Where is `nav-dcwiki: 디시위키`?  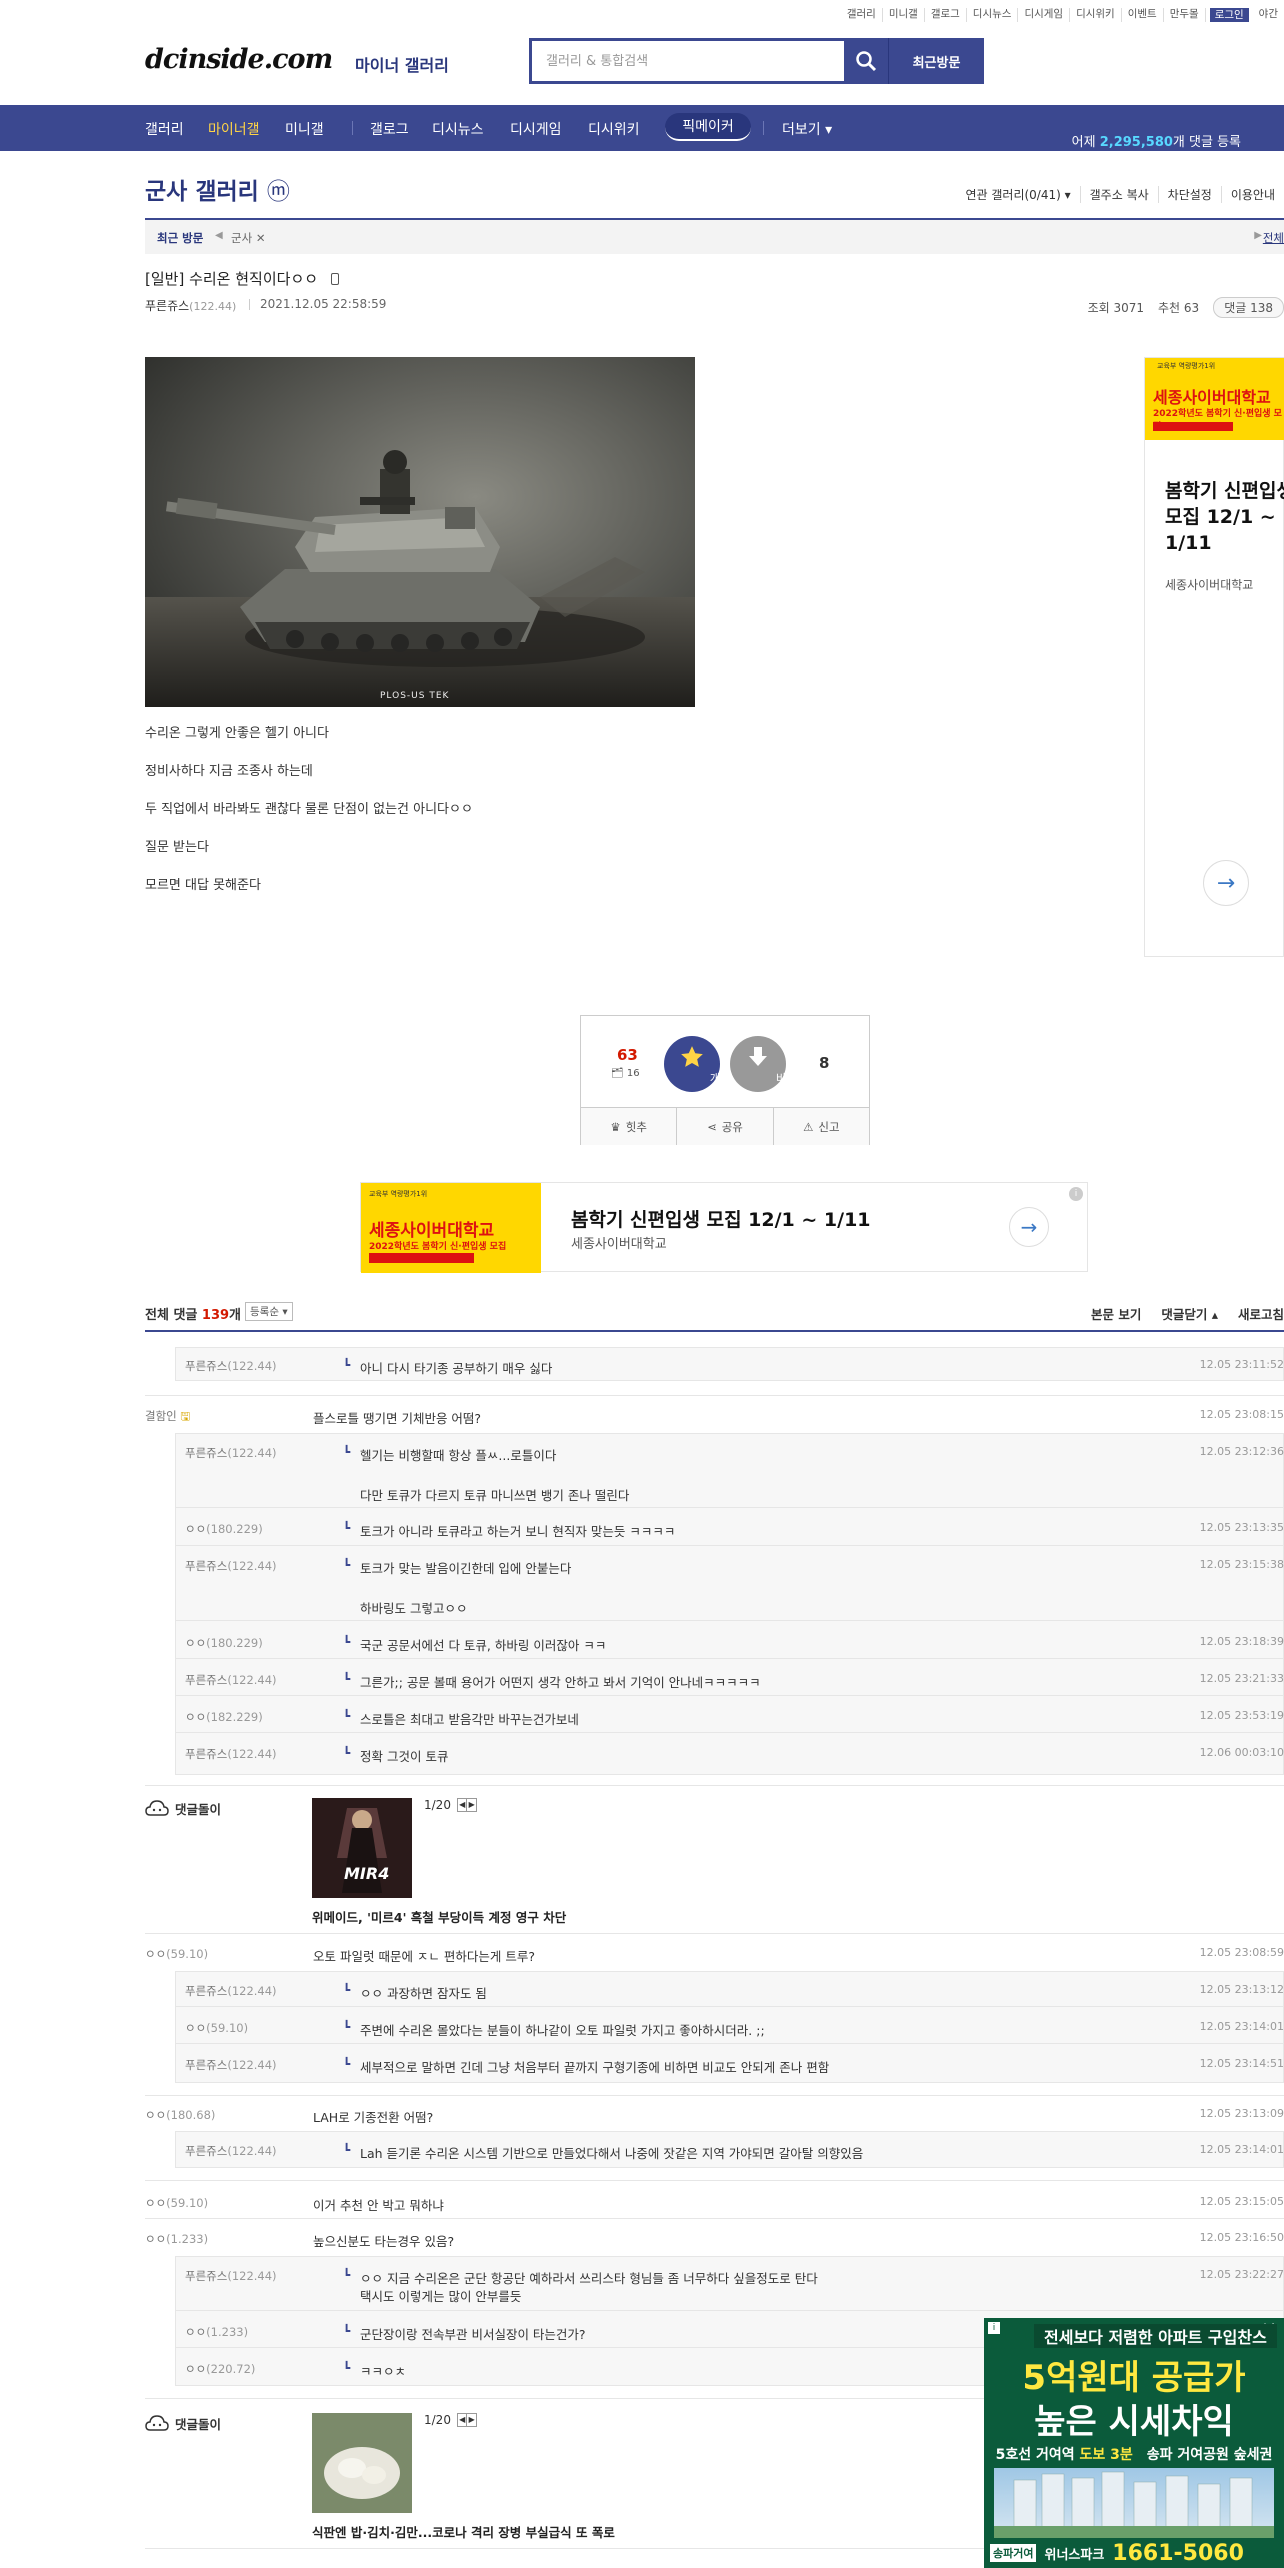 nav-dcwiki: 디시위키 is located at coordinates (1096, 15).